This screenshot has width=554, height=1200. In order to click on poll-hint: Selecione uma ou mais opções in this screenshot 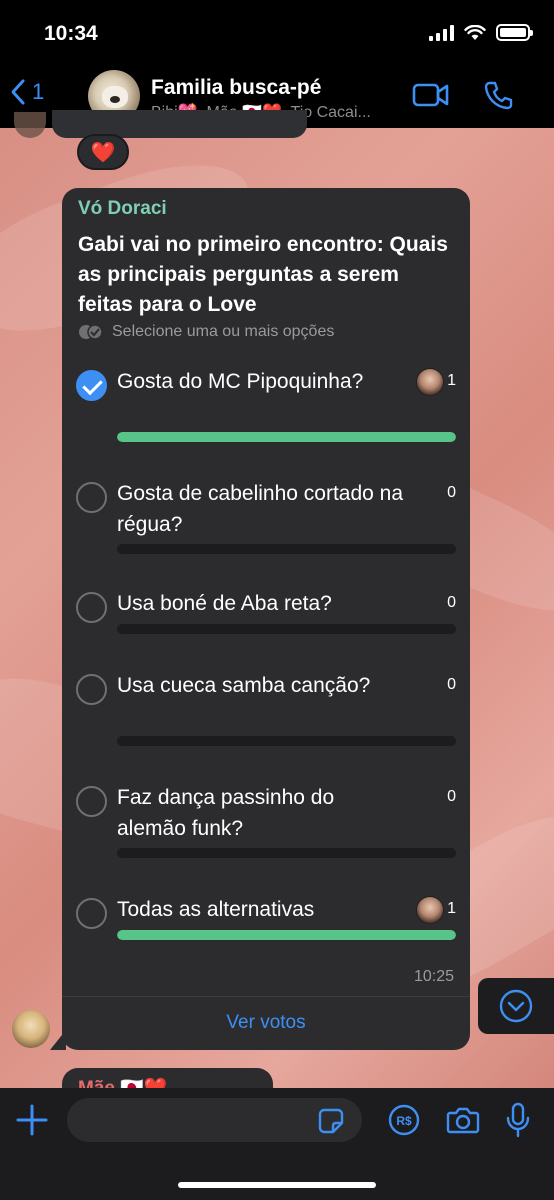, I will do `click(206, 332)`.